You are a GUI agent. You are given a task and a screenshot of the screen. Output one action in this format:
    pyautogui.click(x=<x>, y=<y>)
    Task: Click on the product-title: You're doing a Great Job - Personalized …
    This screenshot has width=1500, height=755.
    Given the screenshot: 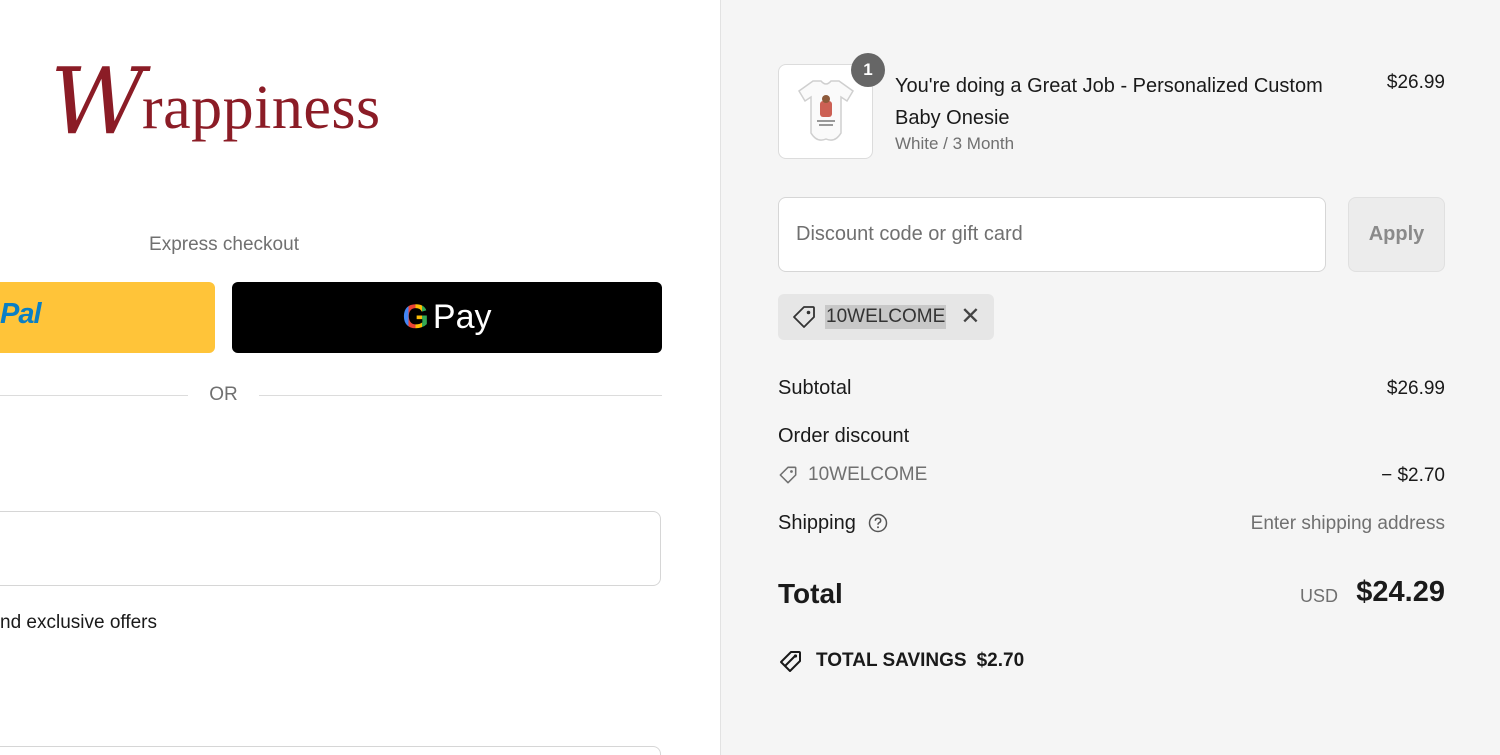 What is the action you would take?
    pyautogui.click(x=1109, y=102)
    